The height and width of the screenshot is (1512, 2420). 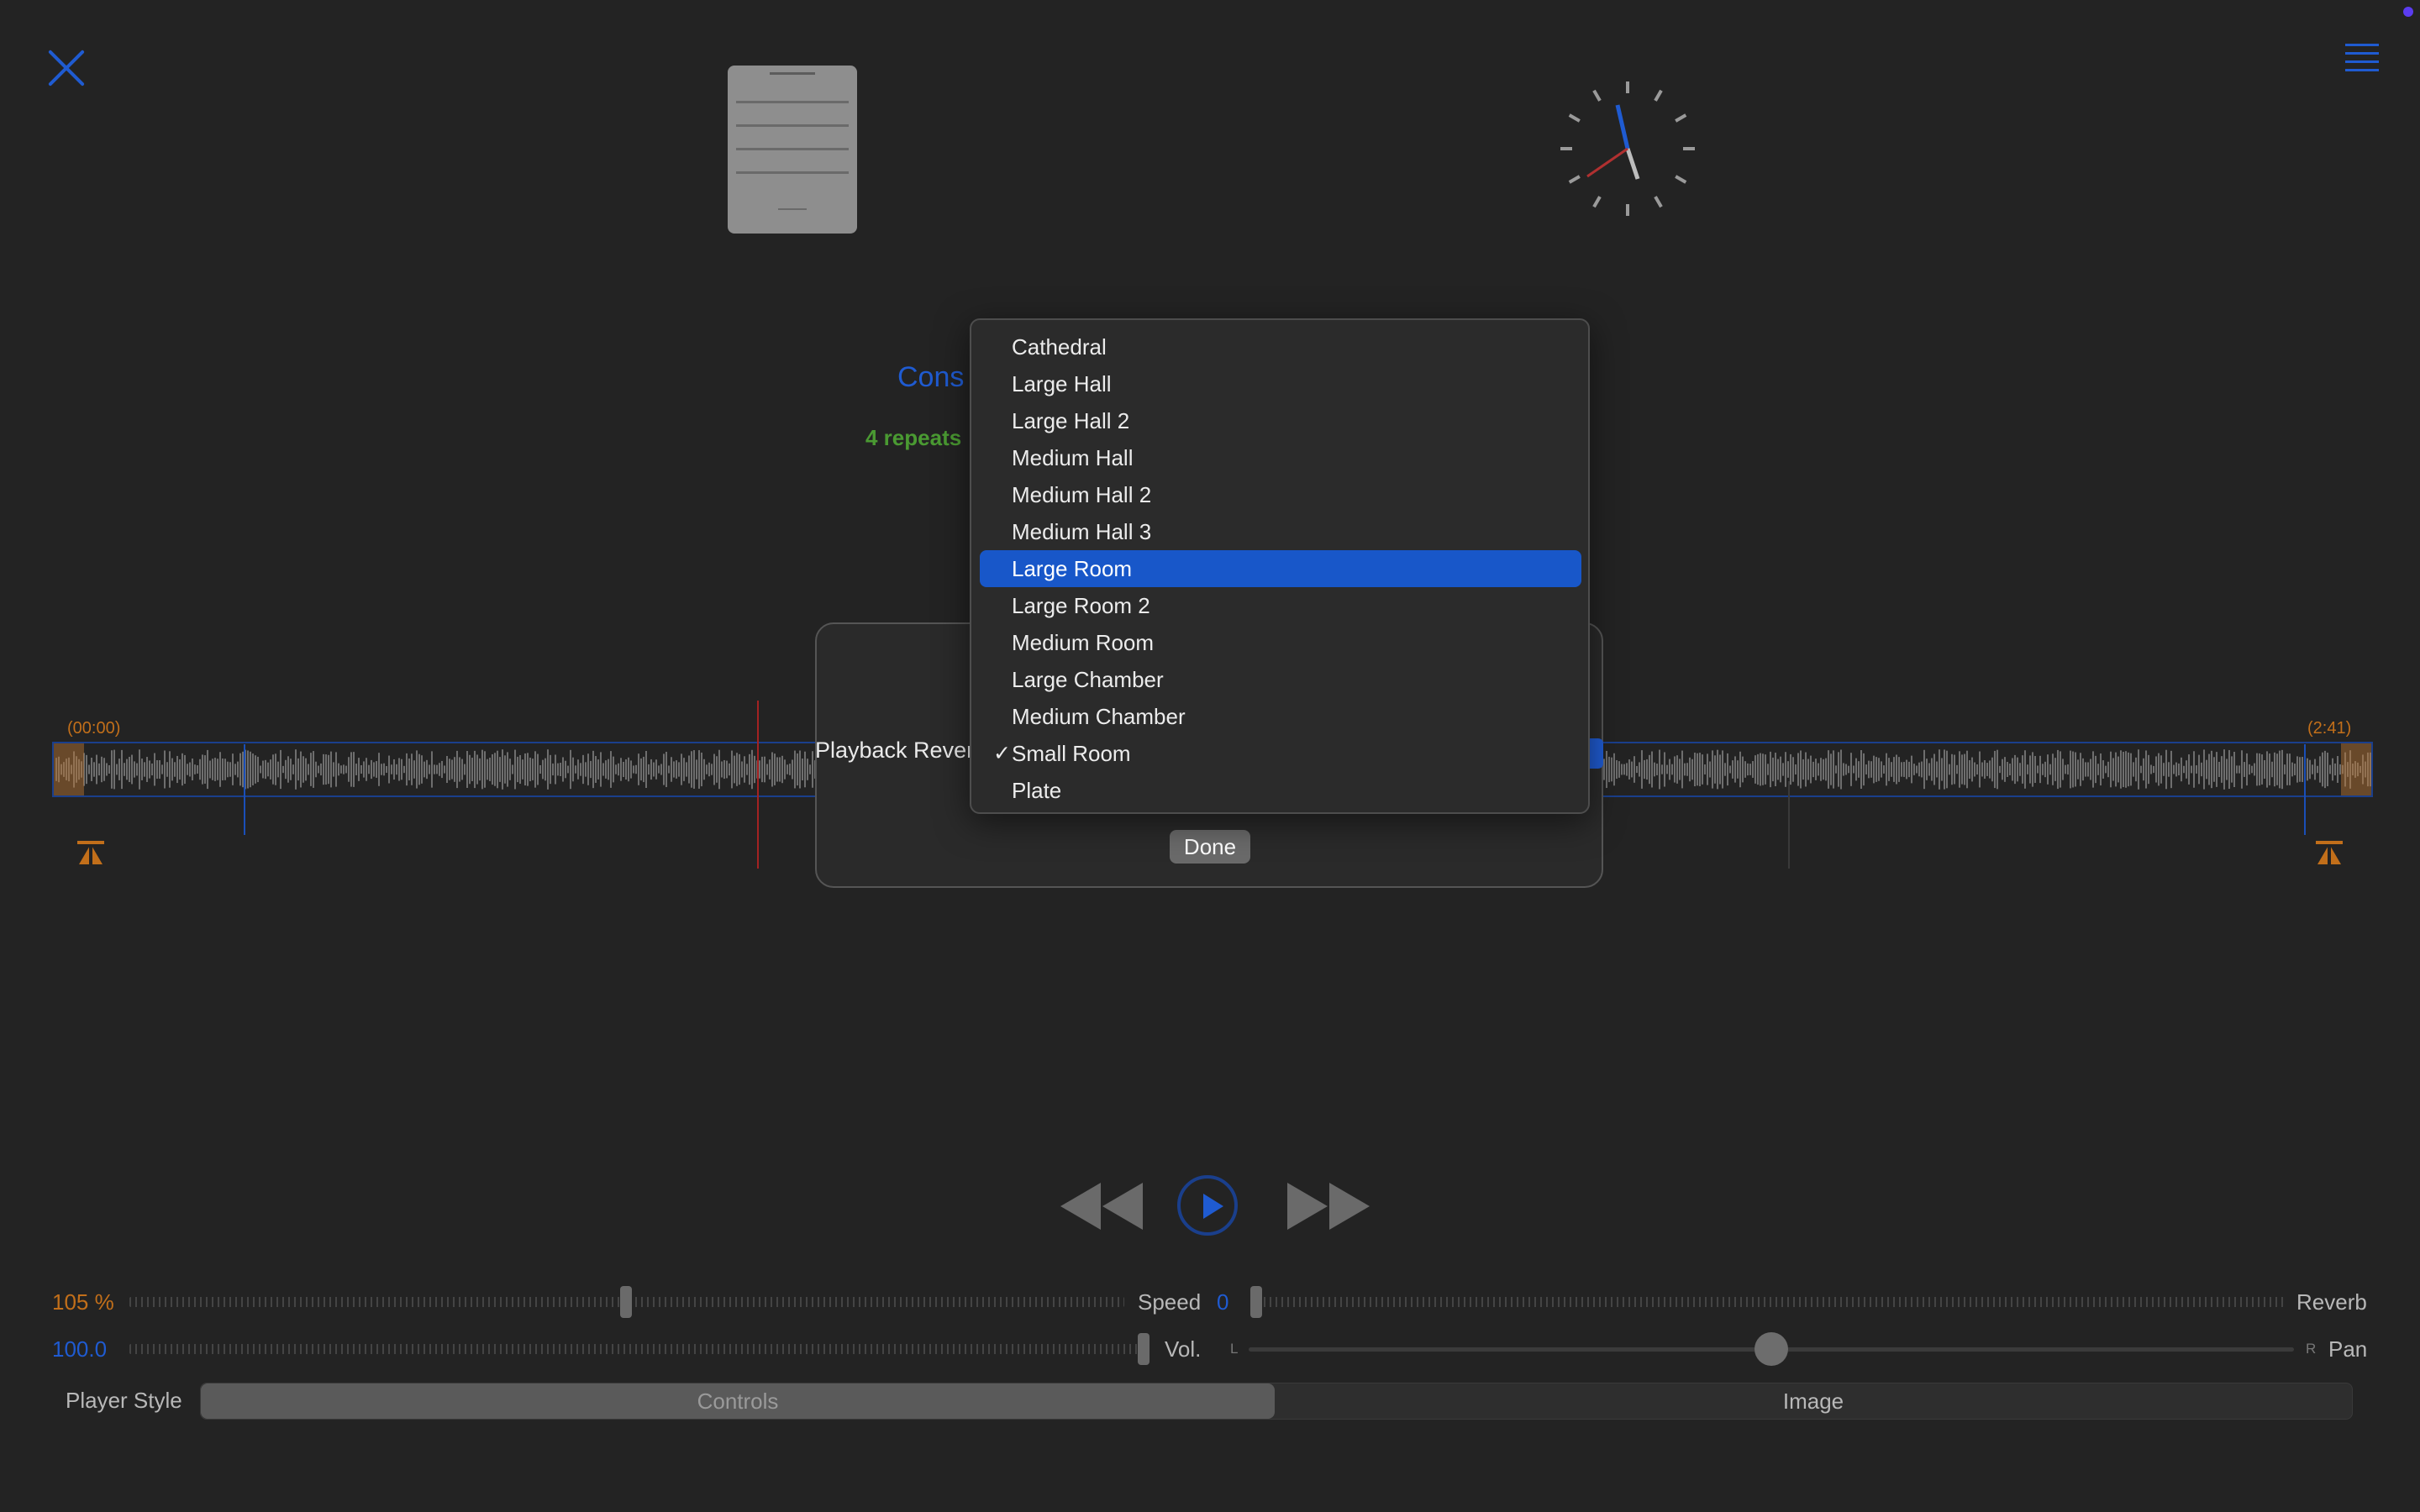 What do you see at coordinates (1082, 531) in the screenshot?
I see `dropdown-option-label: Medium Hall 3` at bounding box center [1082, 531].